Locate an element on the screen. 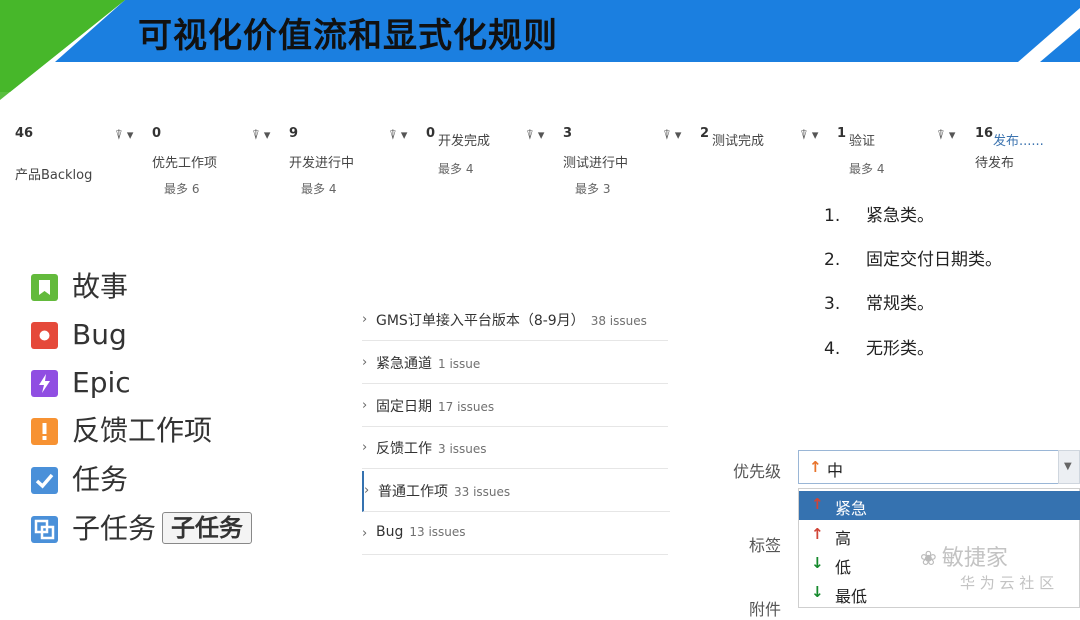  cos-item: 1. 紧急类。 is located at coordinates (879, 213).